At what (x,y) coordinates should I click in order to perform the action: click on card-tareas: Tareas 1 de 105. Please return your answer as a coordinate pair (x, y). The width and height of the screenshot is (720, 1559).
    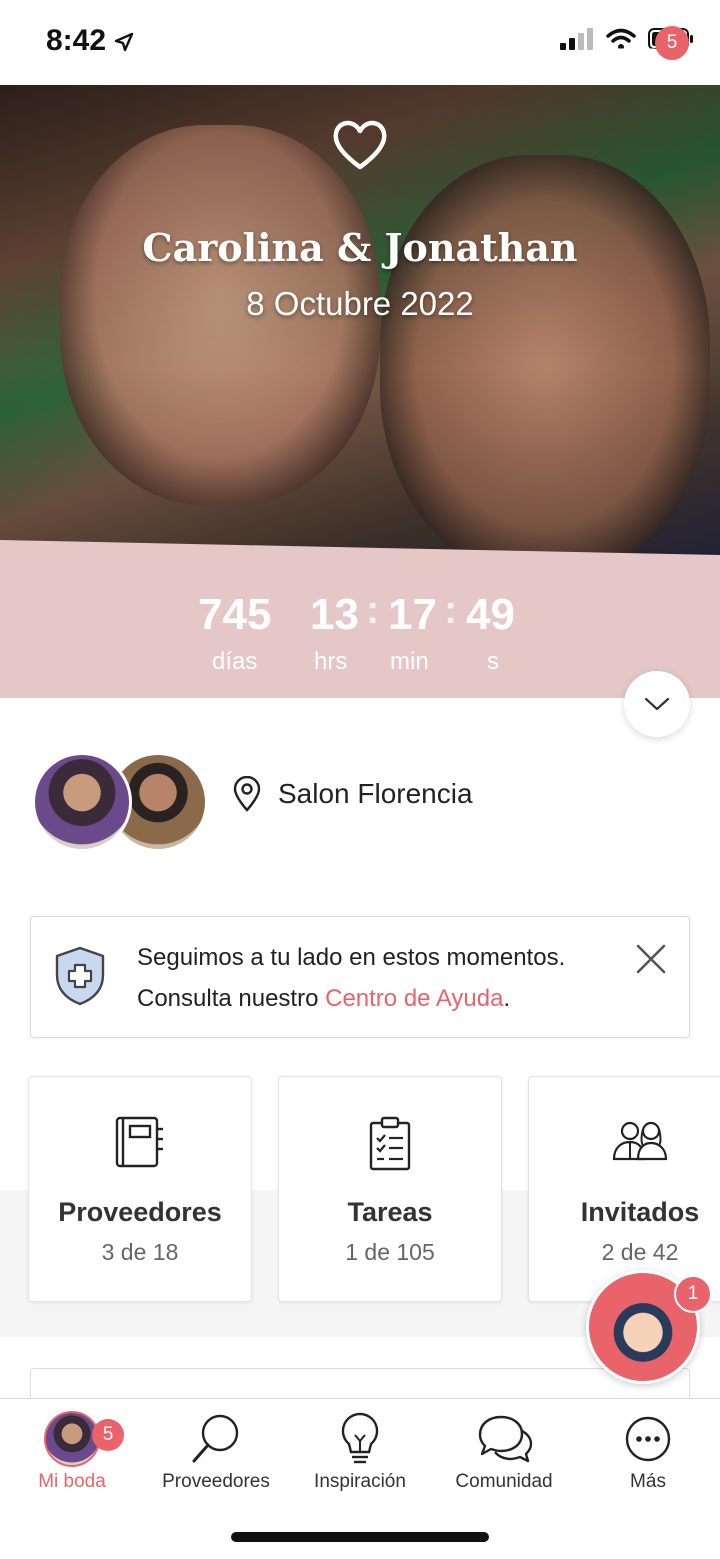
    Looking at the image, I should click on (390, 1189).